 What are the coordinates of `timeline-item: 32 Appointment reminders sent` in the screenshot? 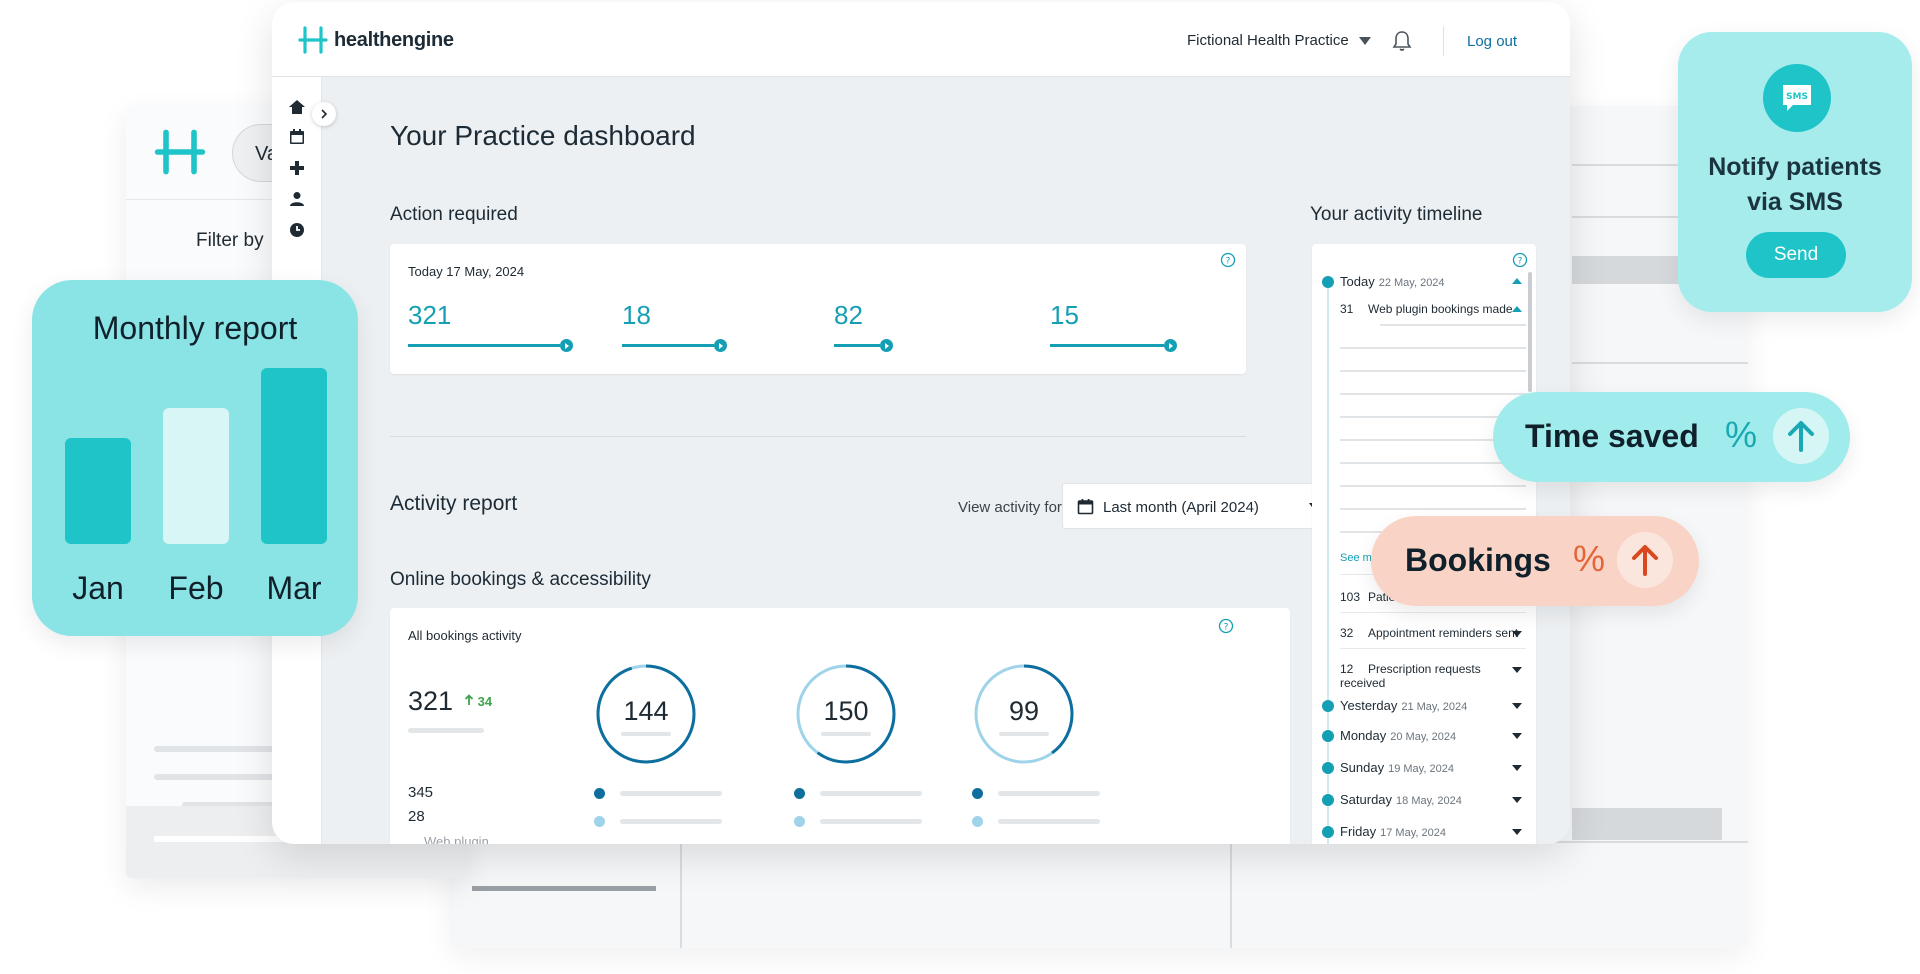 It's located at (1433, 633).